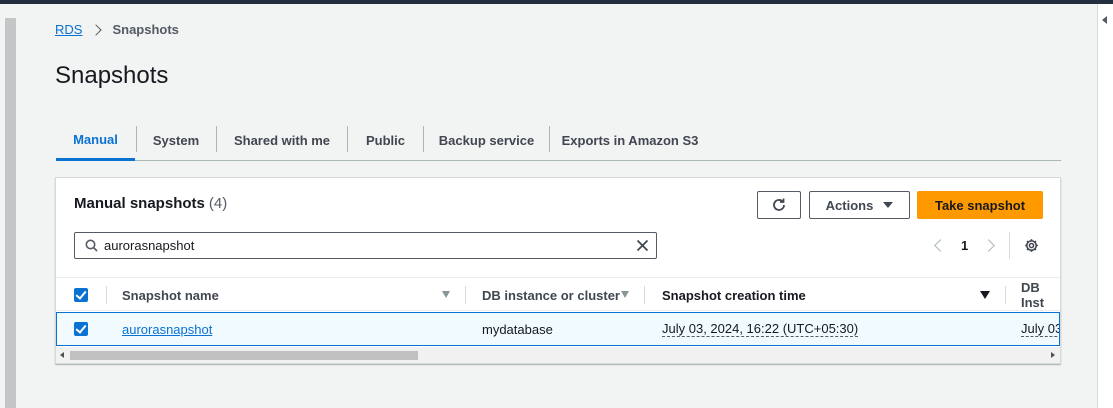 This screenshot has width=1113, height=408. What do you see at coordinates (985, 295) in the screenshot?
I see `sort-descending-icon` at bounding box center [985, 295].